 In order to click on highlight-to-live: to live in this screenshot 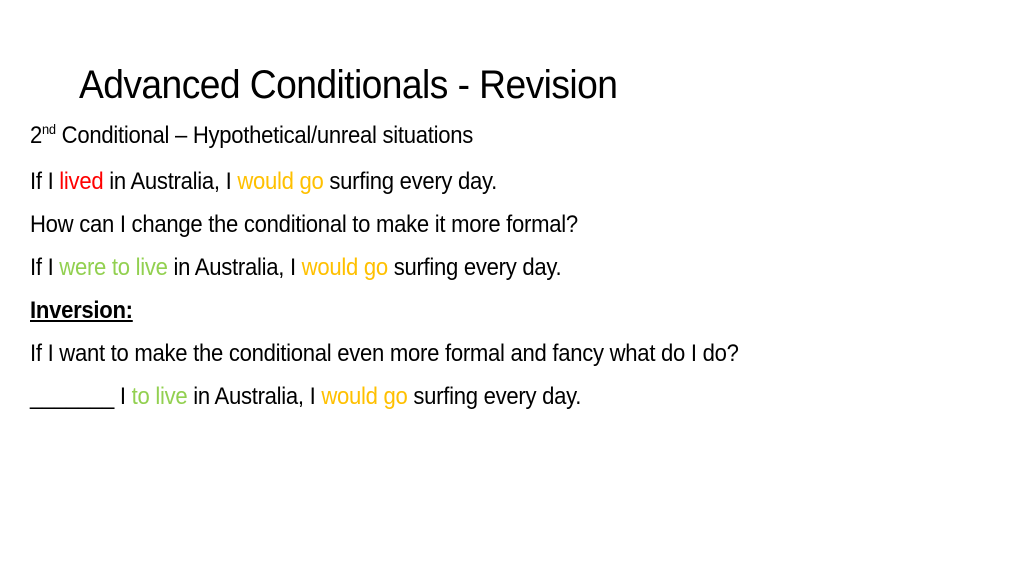, I will do `click(159, 396)`.